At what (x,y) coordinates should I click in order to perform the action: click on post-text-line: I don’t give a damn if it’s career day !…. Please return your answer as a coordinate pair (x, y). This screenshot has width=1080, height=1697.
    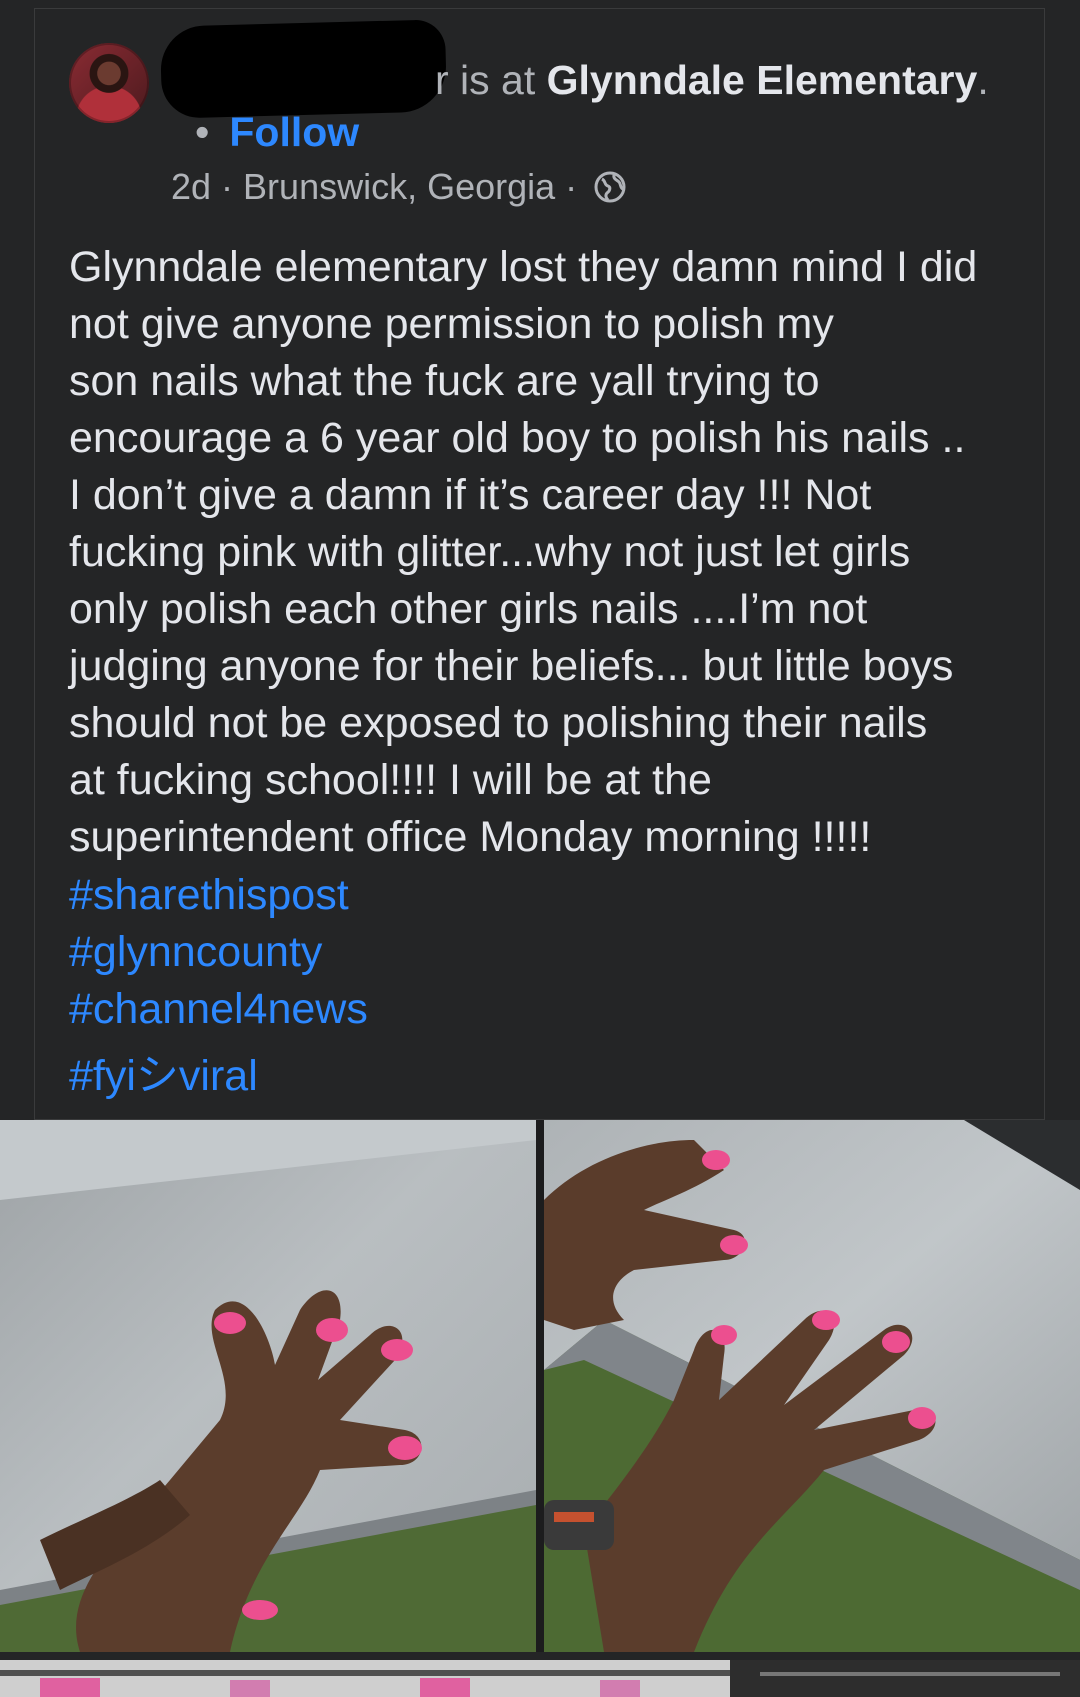
    Looking at the image, I should click on (470, 495).